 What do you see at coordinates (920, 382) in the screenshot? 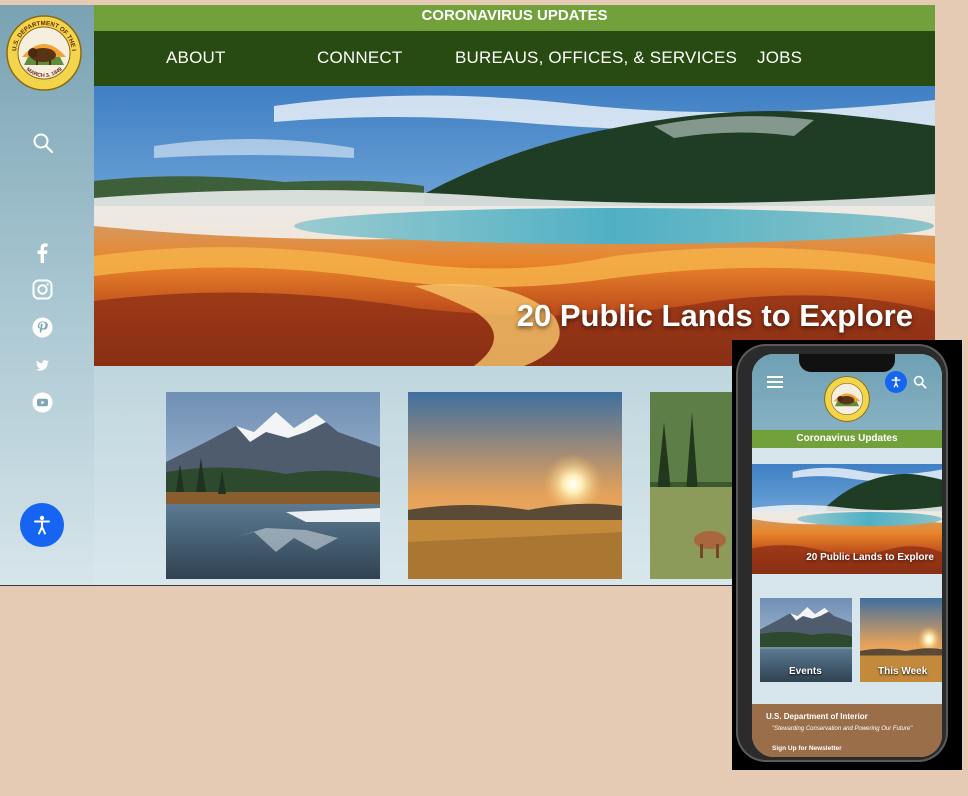
I see `mobile-search-icon` at bounding box center [920, 382].